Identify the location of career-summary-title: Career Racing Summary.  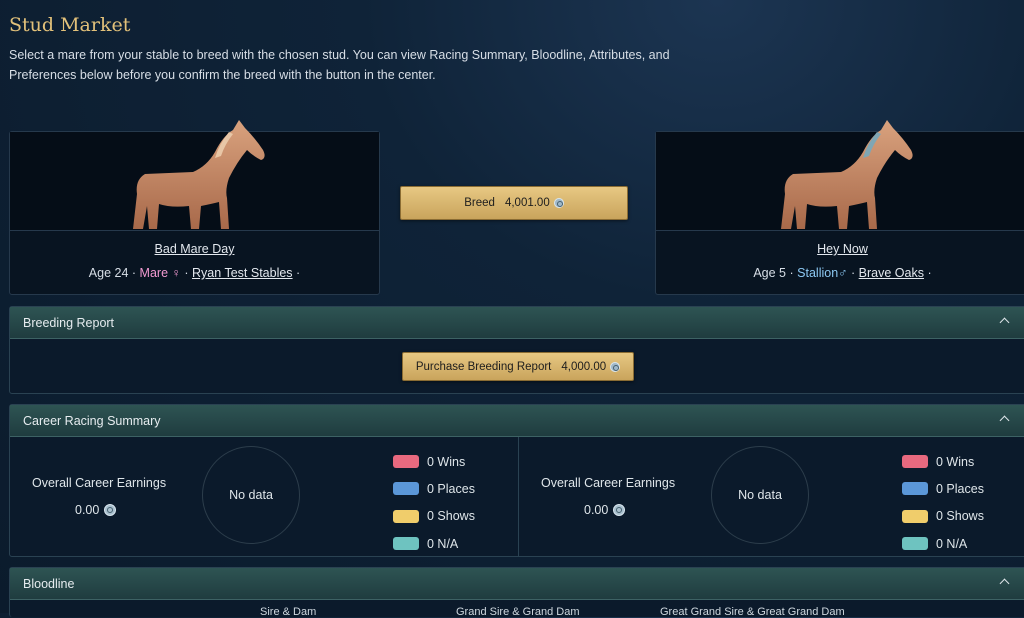
(92, 420).